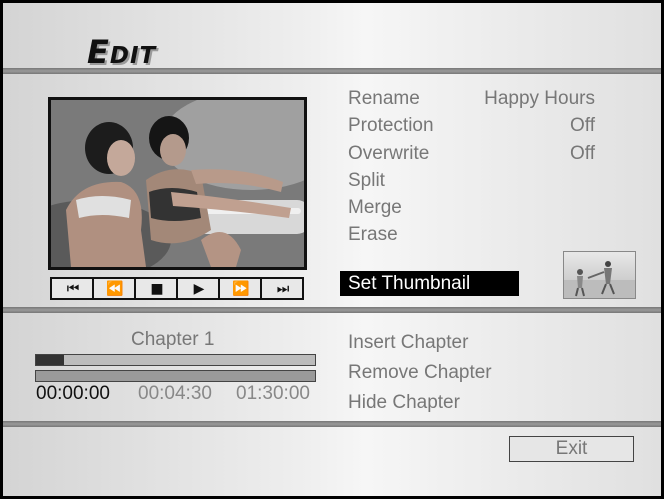  I want to click on total-time: 01:30:00, so click(273, 393).